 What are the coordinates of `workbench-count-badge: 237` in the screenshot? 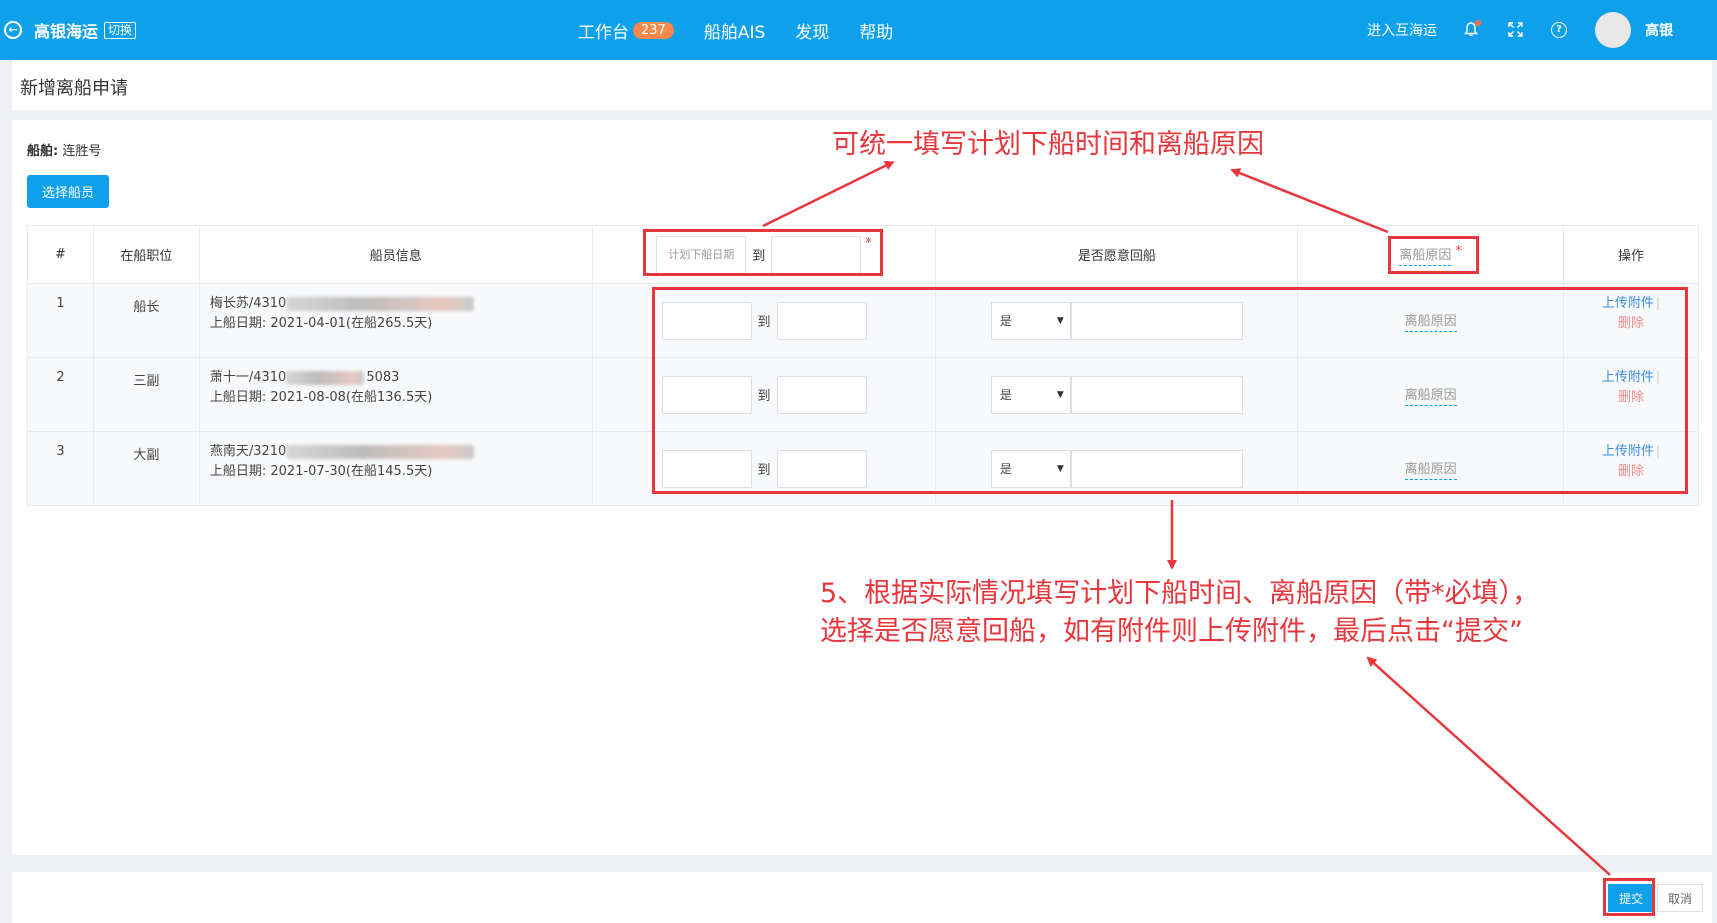 It's located at (653, 30).